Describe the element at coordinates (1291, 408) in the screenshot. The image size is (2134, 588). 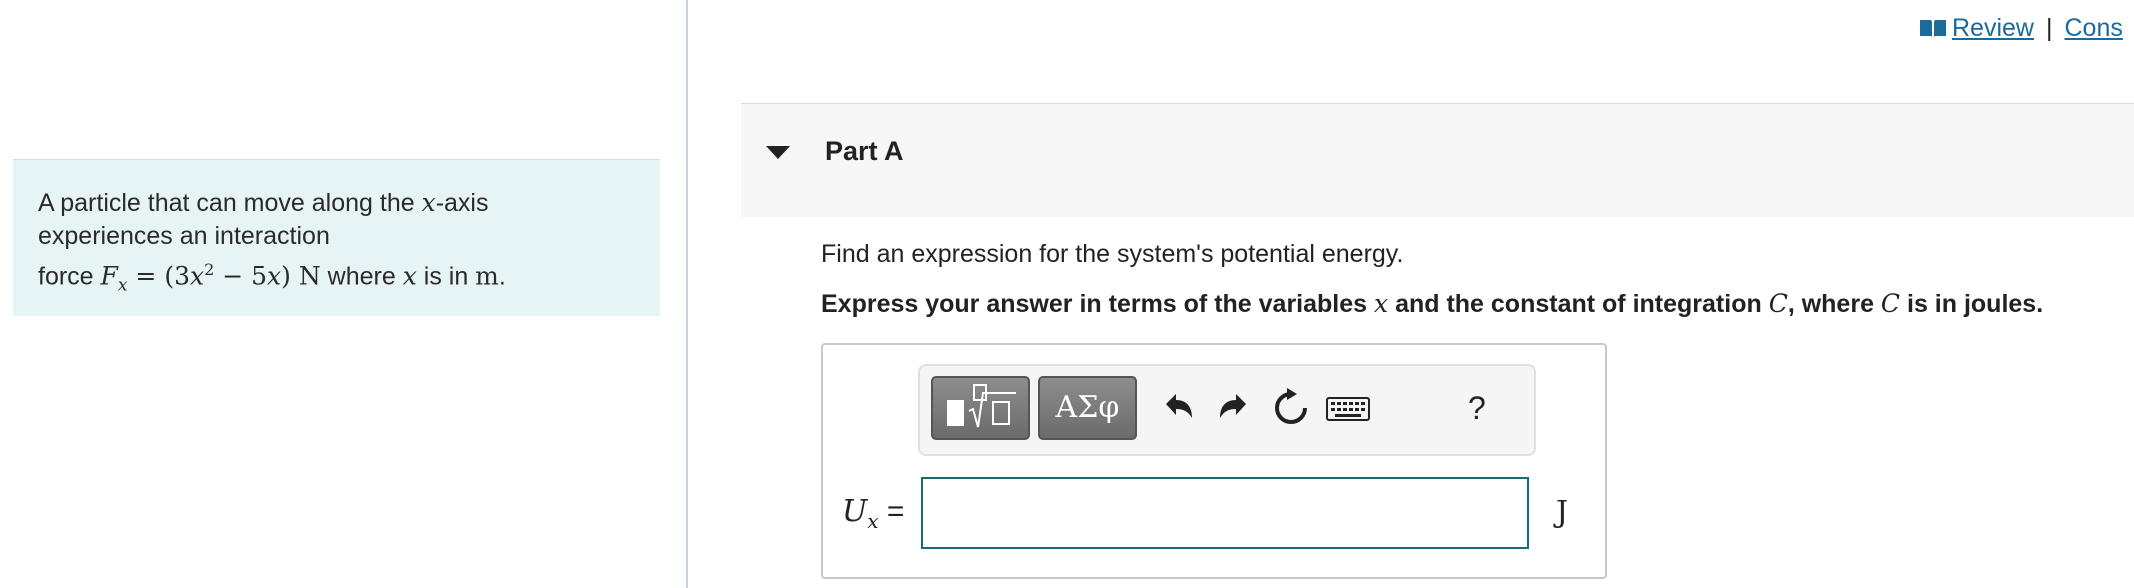
I see `reset-icon` at that location.